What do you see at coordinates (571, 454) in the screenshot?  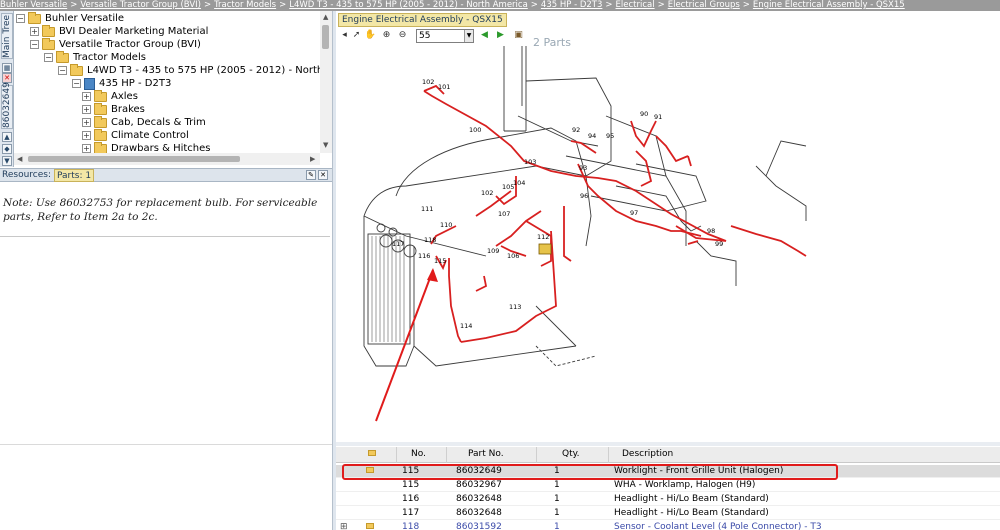 I see `col-qty: Qty.` at bounding box center [571, 454].